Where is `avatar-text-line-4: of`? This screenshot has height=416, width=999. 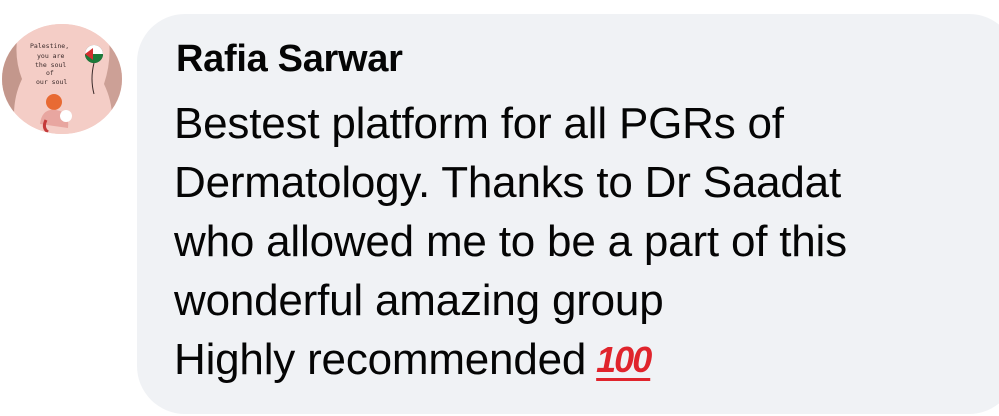
avatar-text-line-4: of is located at coordinates (50, 73).